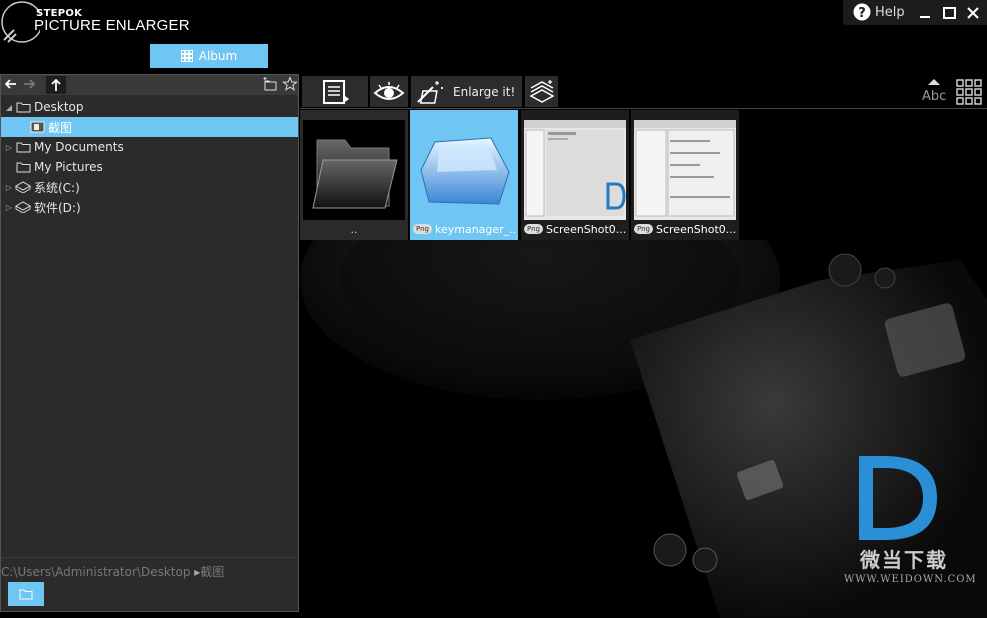 This screenshot has height=618, width=987. I want to click on maximize-icon, so click(949, 12).